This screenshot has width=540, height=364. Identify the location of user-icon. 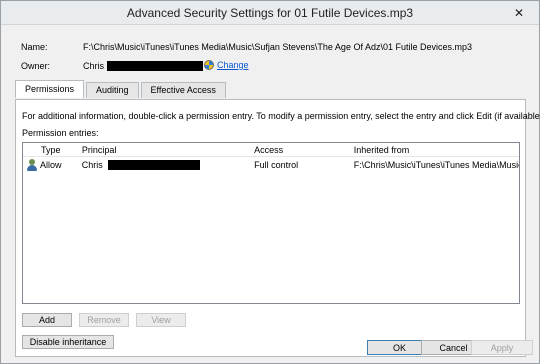
(32, 165).